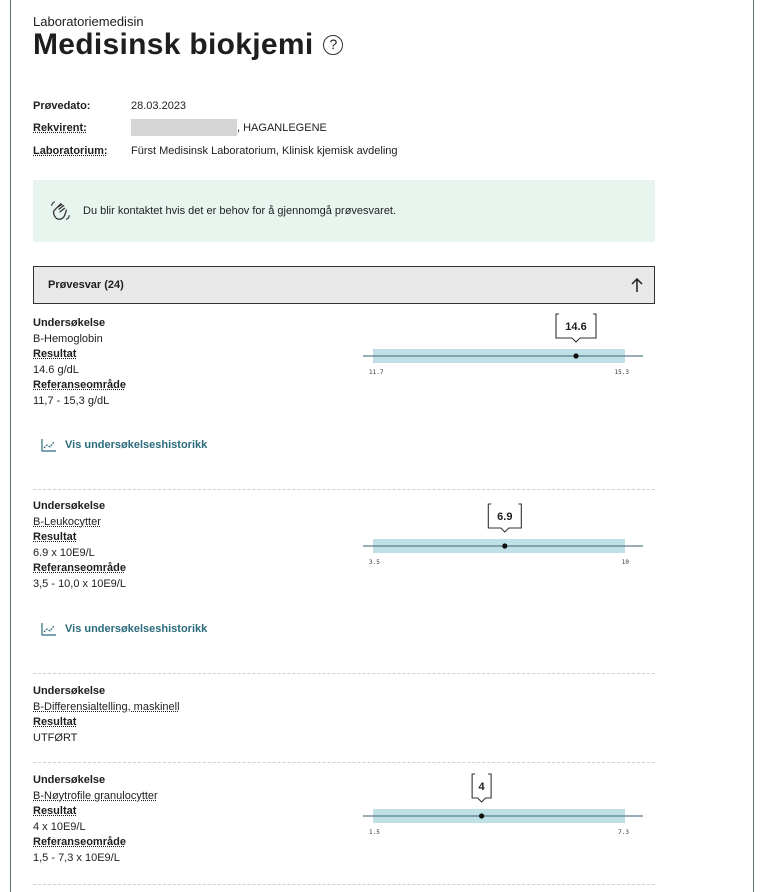 The image size is (763, 892). Describe the element at coordinates (374, 562) in the screenshot. I see `range-low-label: 3.5` at that location.